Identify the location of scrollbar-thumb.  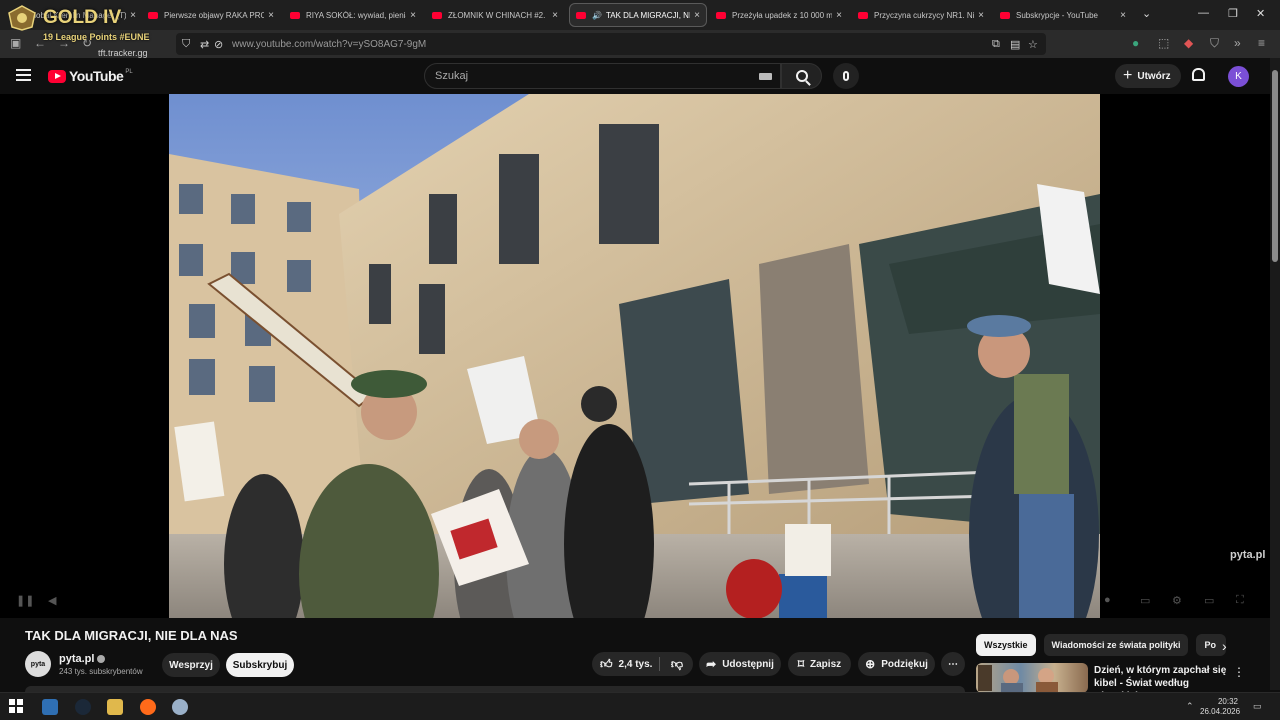
(1275, 166).